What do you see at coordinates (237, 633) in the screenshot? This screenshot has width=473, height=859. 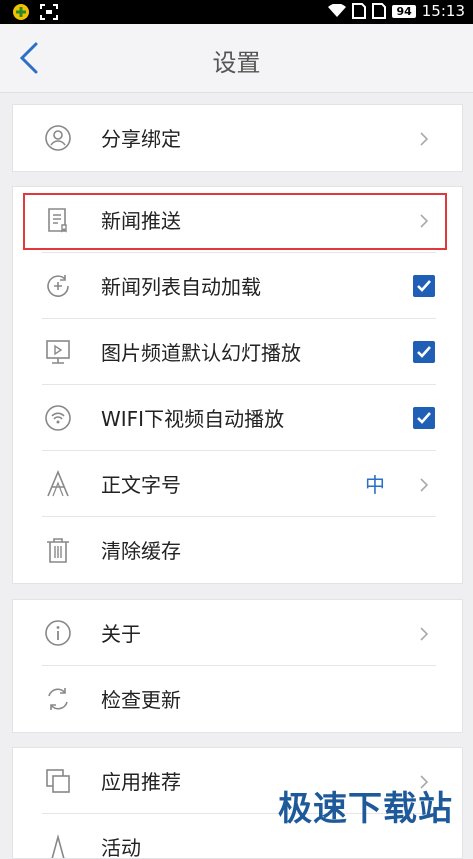 I see `setting-about: 关于` at bounding box center [237, 633].